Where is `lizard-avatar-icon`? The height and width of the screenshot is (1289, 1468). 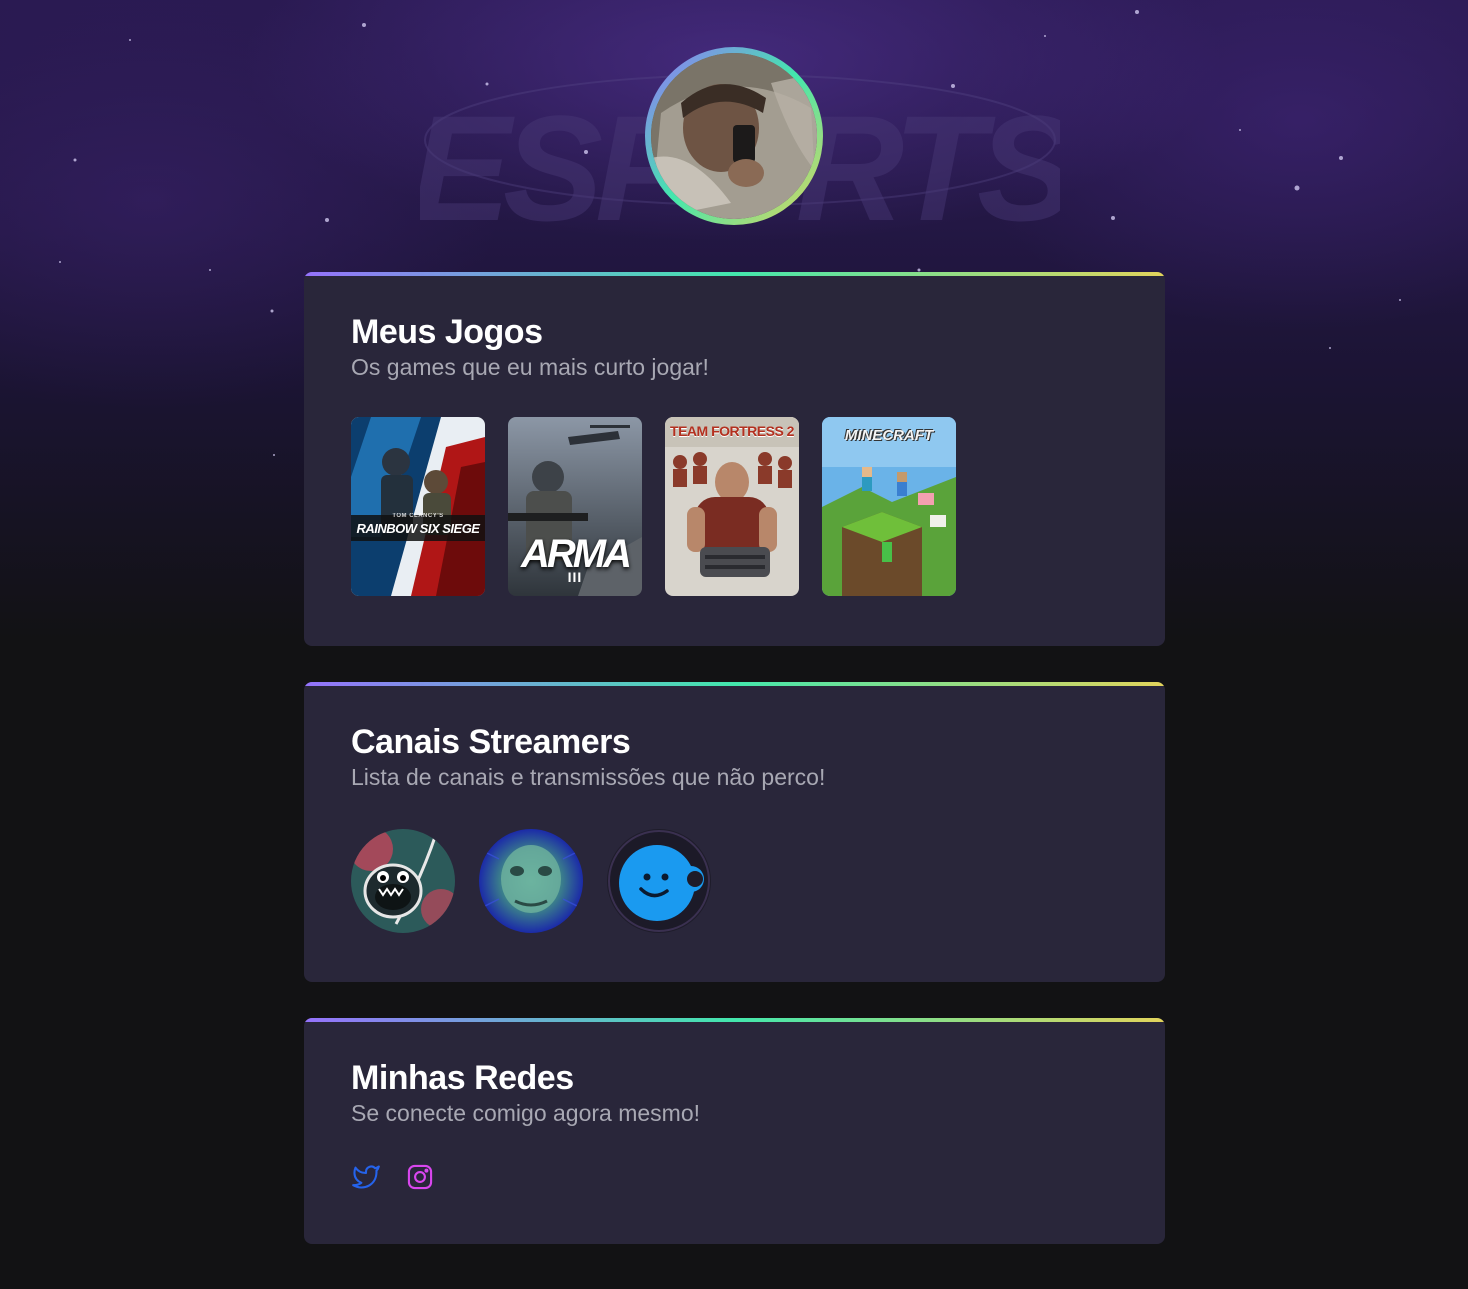 lizard-avatar-icon is located at coordinates (531, 881).